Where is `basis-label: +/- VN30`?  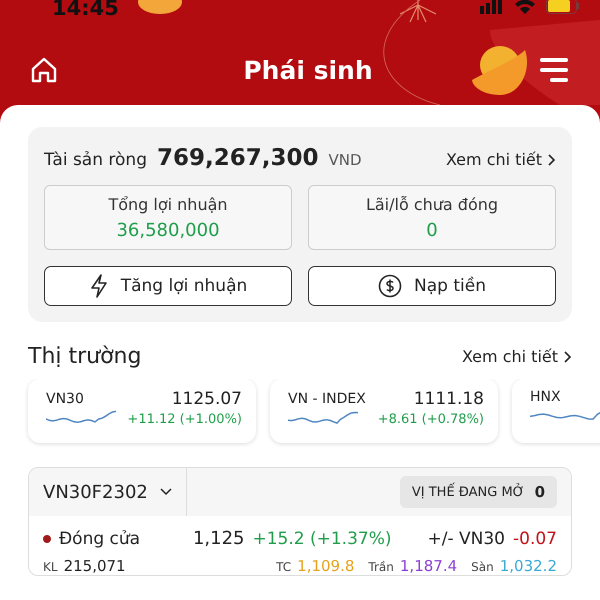 basis-label: +/- VN30 is located at coordinates (466, 538).